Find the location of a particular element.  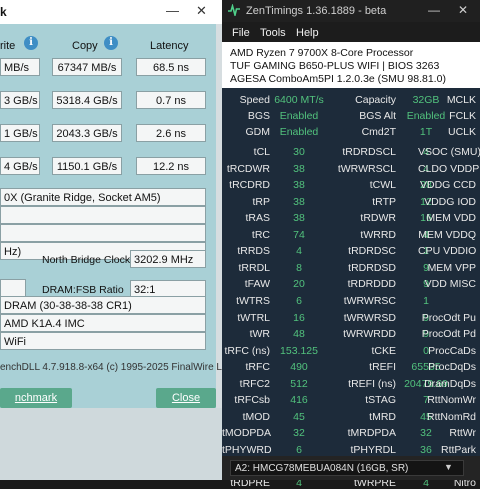

timing-c-label: UCLK is located at coordinates (461, 132).